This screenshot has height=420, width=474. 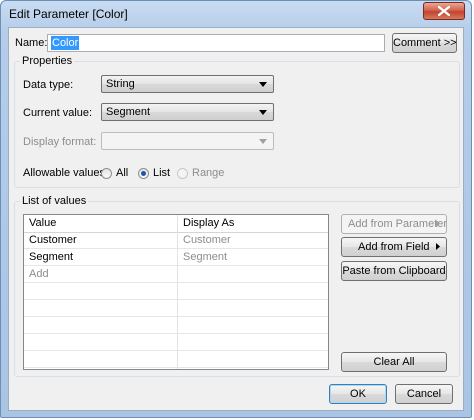 What do you see at coordinates (187, 141) in the screenshot?
I see `display-format-select` at bounding box center [187, 141].